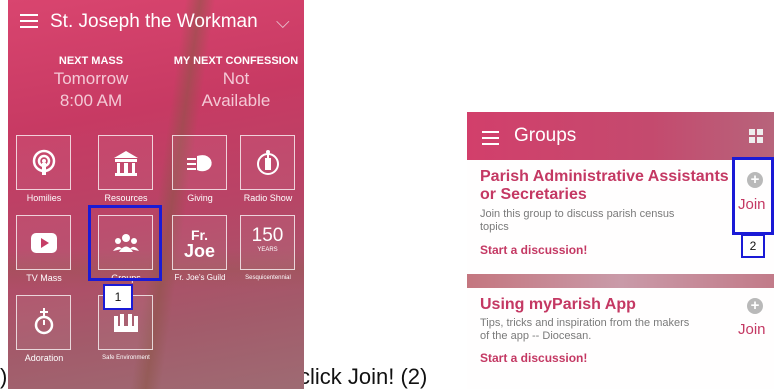 The height and width of the screenshot is (390, 774). What do you see at coordinates (494, 227) in the screenshot?
I see `group-description-line2: topics` at bounding box center [494, 227].